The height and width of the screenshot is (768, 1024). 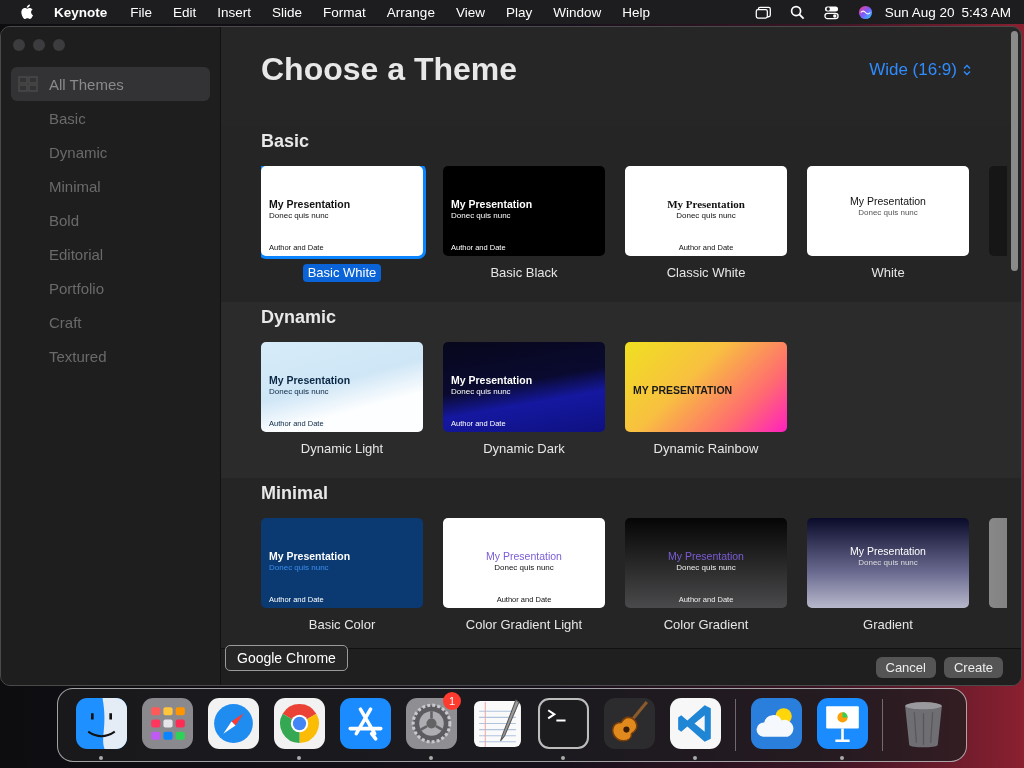 I want to click on chrome-icon, so click(x=299, y=723).